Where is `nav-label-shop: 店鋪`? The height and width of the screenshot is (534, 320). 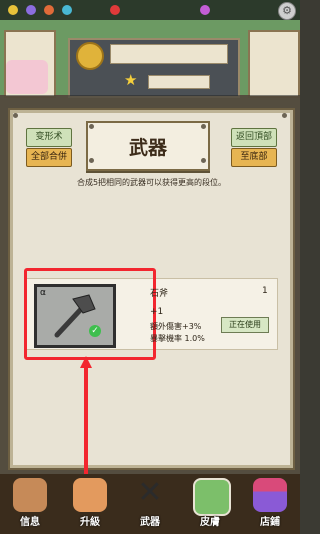 nav-label-shop: 店鋪 is located at coordinates (270, 522).